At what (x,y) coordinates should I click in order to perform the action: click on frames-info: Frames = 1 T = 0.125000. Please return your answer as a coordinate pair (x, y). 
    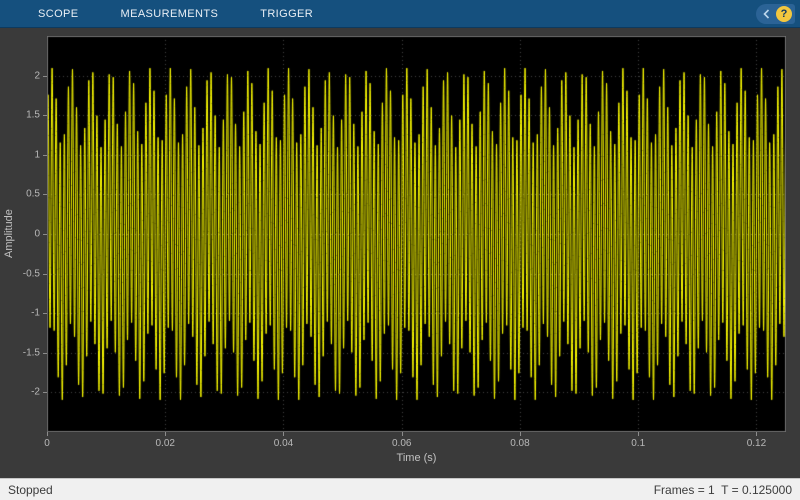
    Looking at the image, I should click on (722, 489).